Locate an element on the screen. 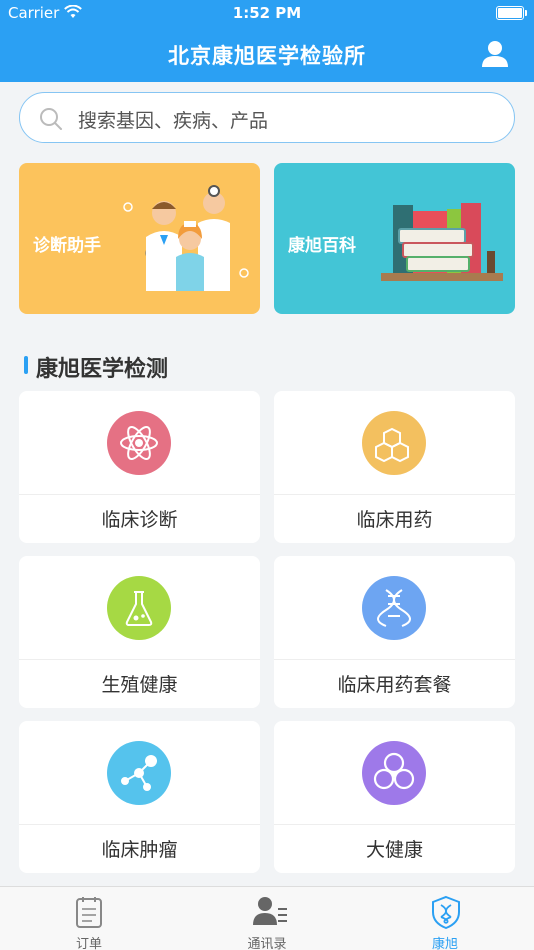 The height and width of the screenshot is (950, 534). category-card-clinical-medication: 临床用药 is located at coordinates (394, 467).